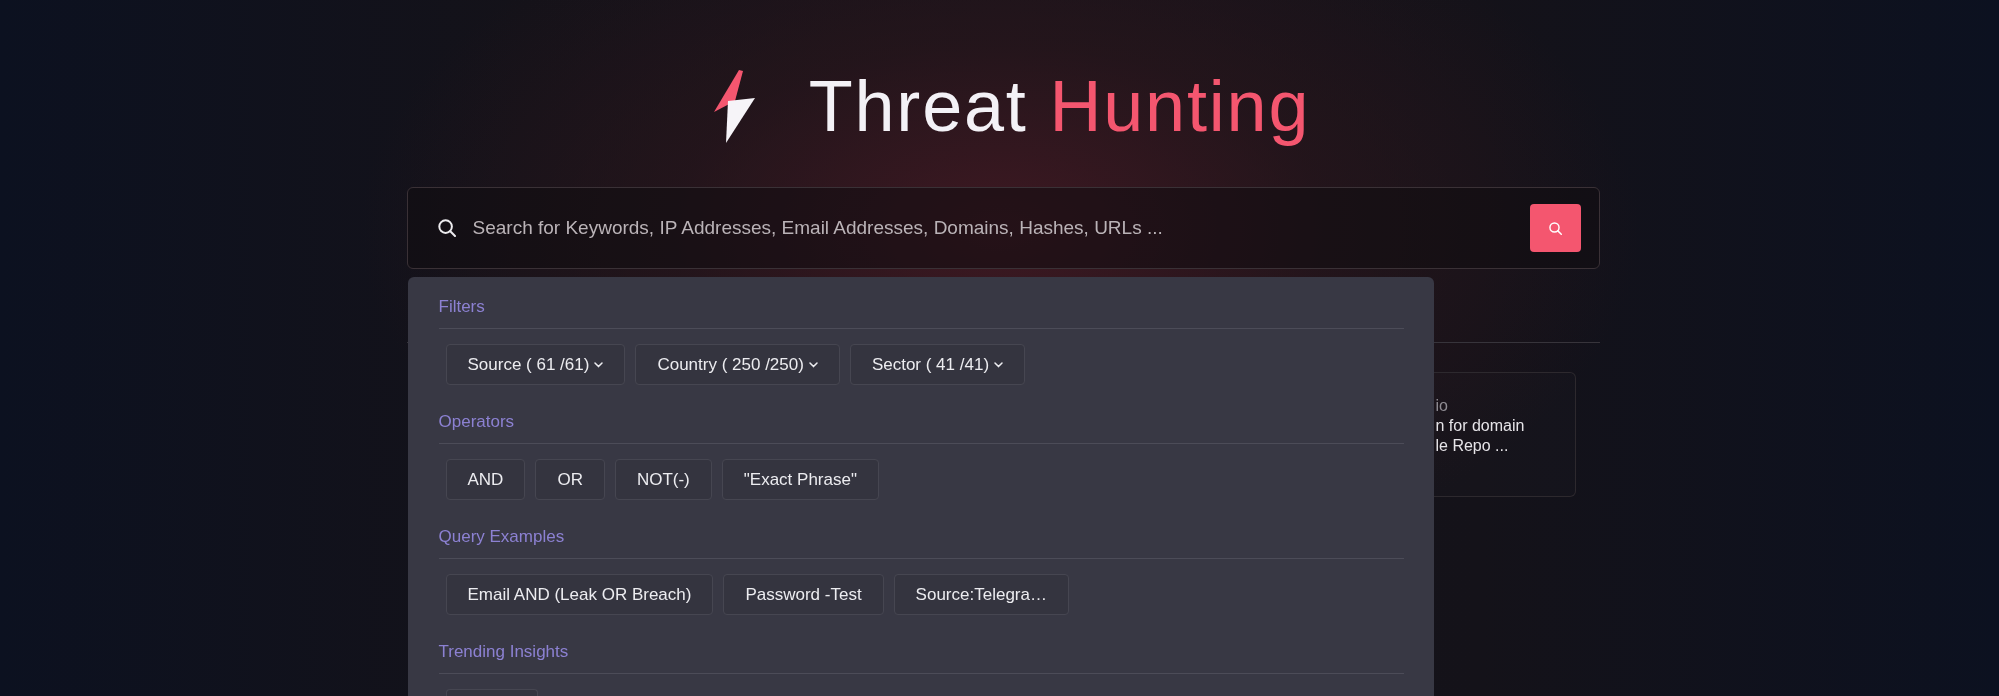 Image resolution: width=1999 pixels, height=696 pixels. I want to click on filter-dropdown: Country ( 250 /250), so click(737, 364).